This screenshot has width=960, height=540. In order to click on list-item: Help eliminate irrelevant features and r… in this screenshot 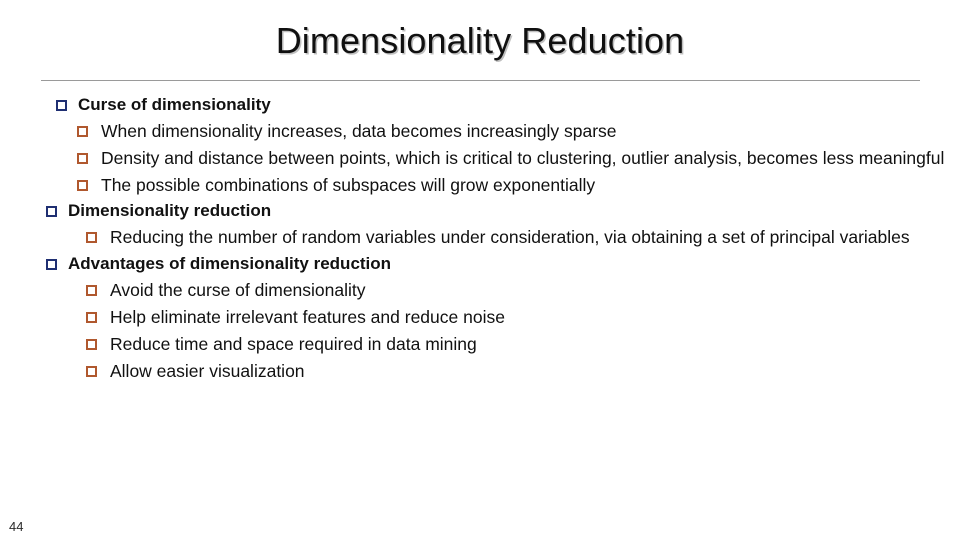, I will do `click(480, 317)`.